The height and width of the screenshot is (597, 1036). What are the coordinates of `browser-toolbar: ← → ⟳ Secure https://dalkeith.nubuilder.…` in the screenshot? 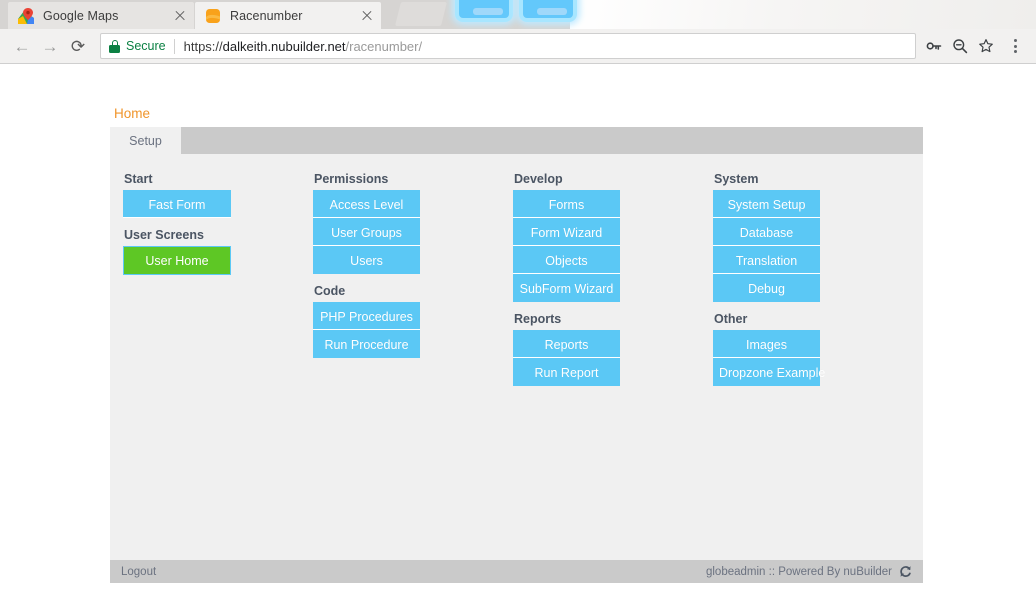 It's located at (518, 46).